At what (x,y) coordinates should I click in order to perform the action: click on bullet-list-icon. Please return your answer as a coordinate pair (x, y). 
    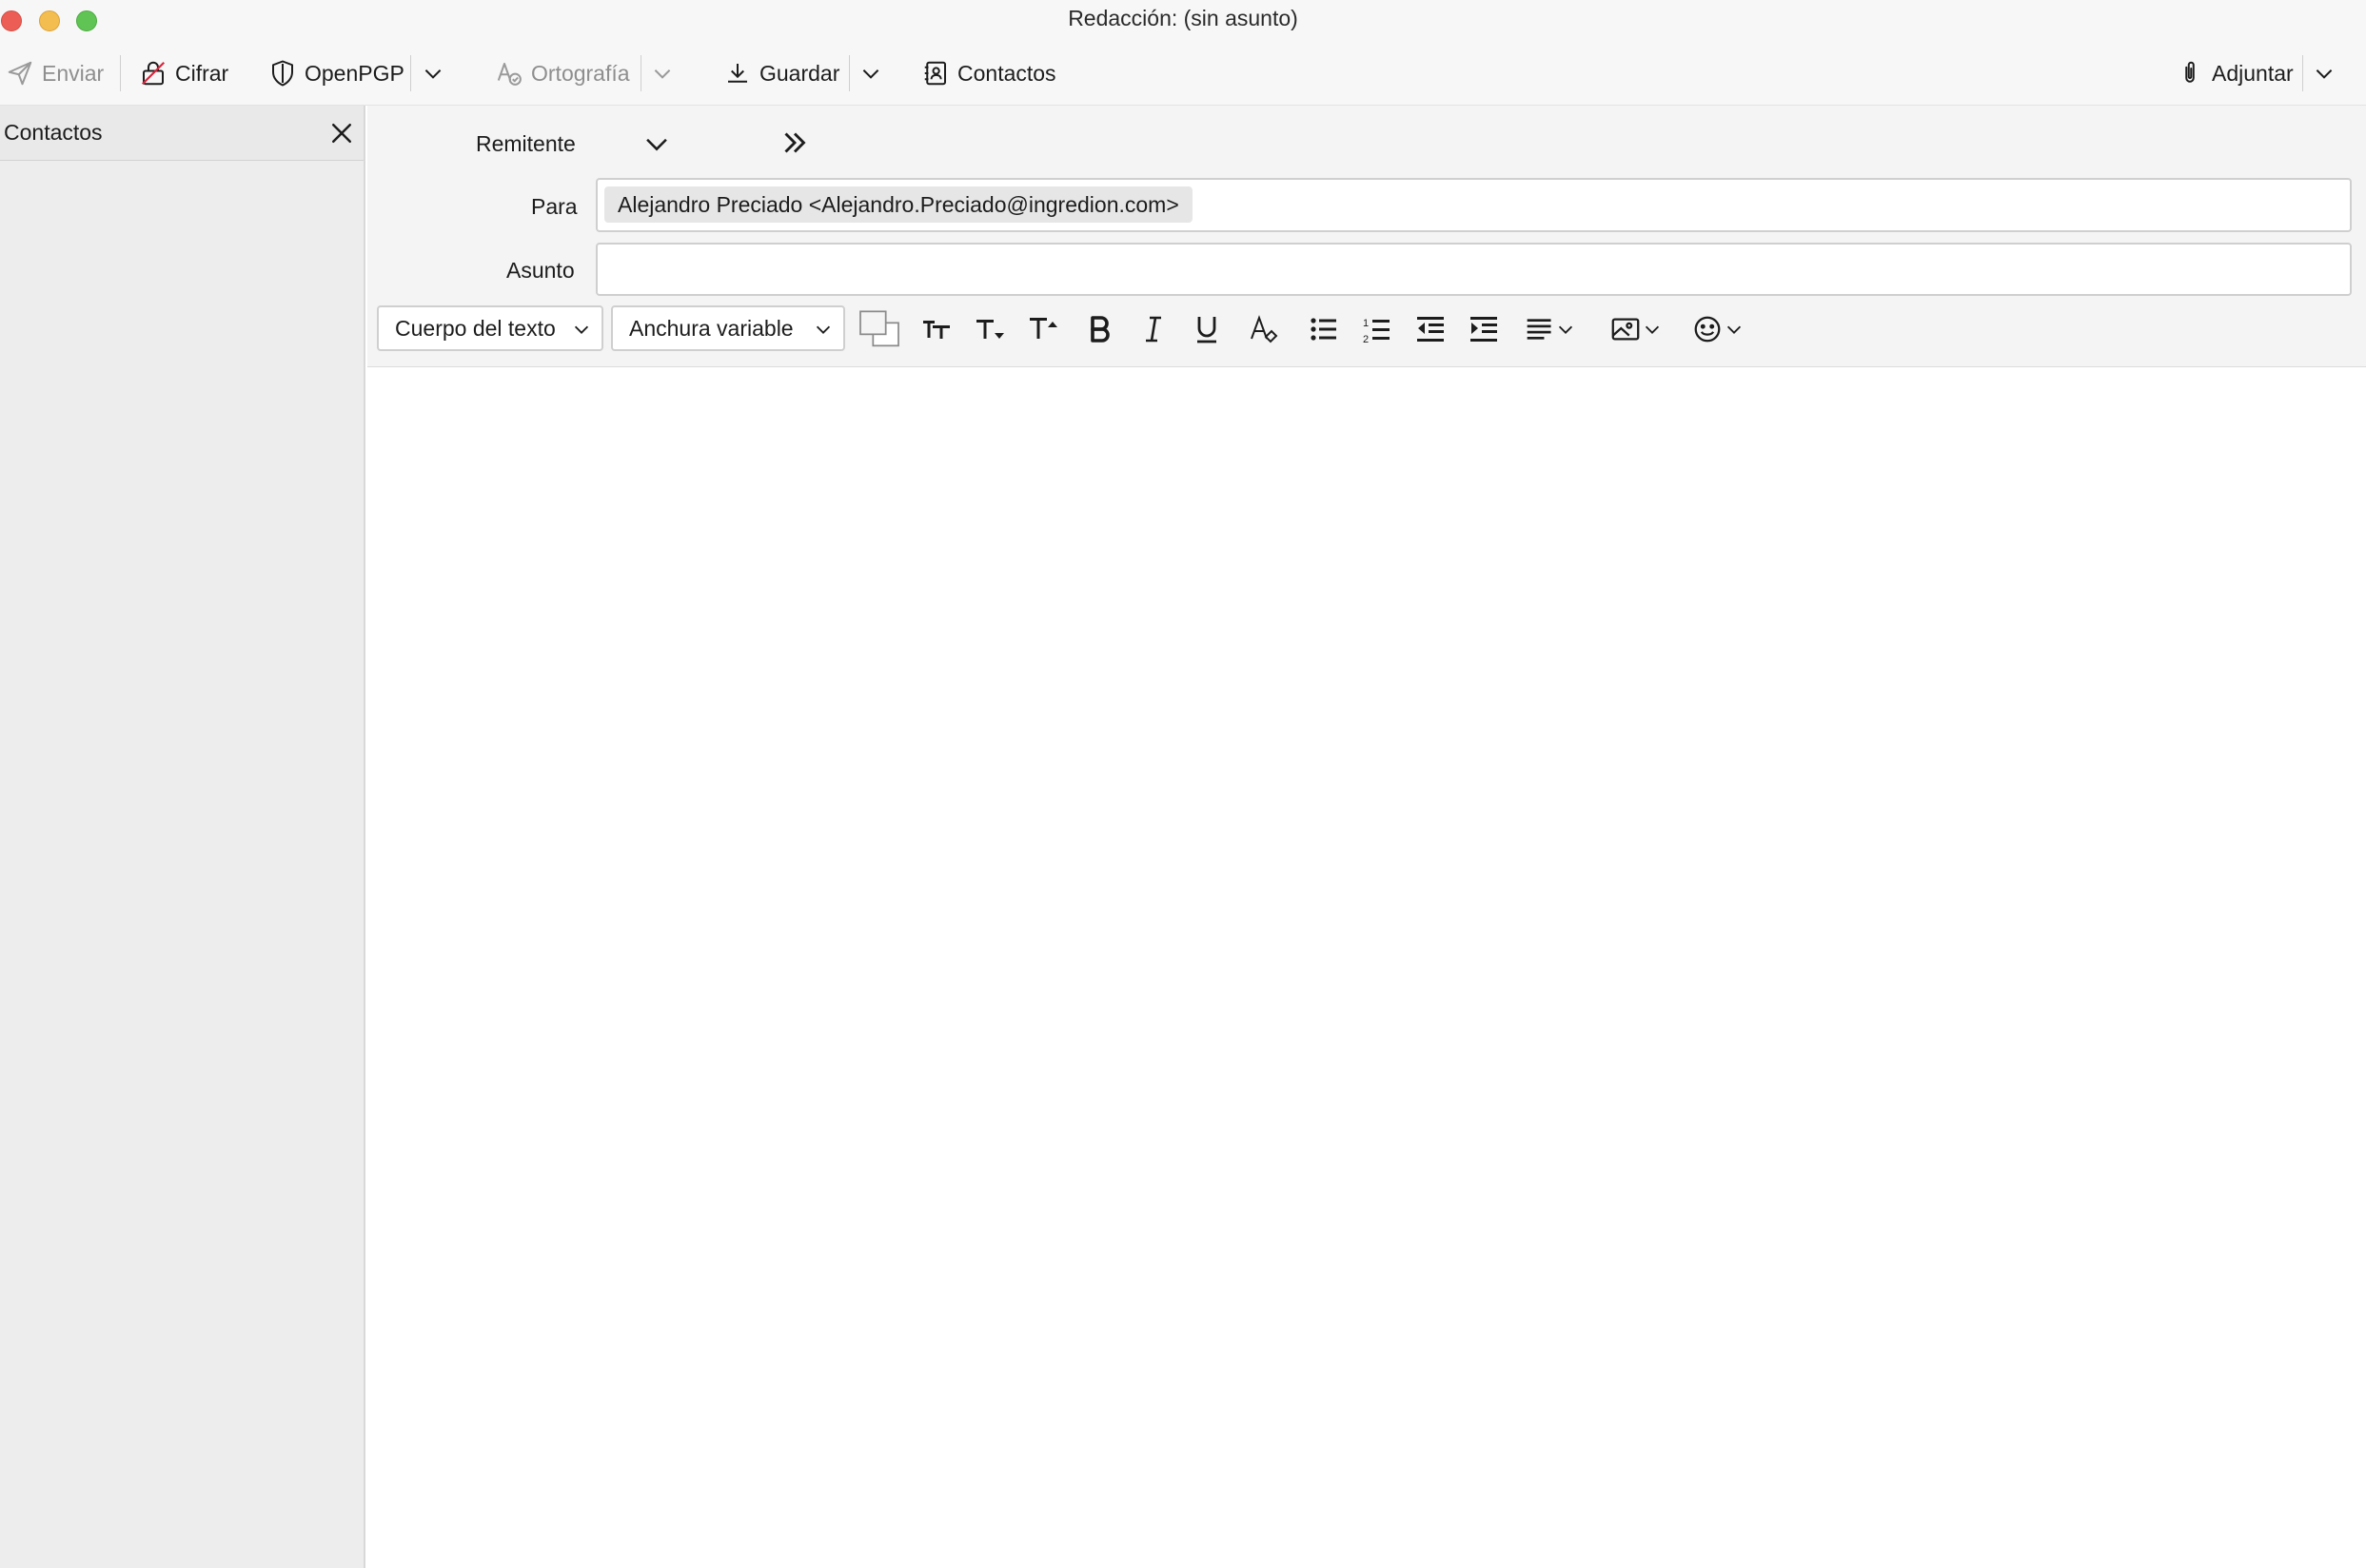
    Looking at the image, I should click on (1323, 329).